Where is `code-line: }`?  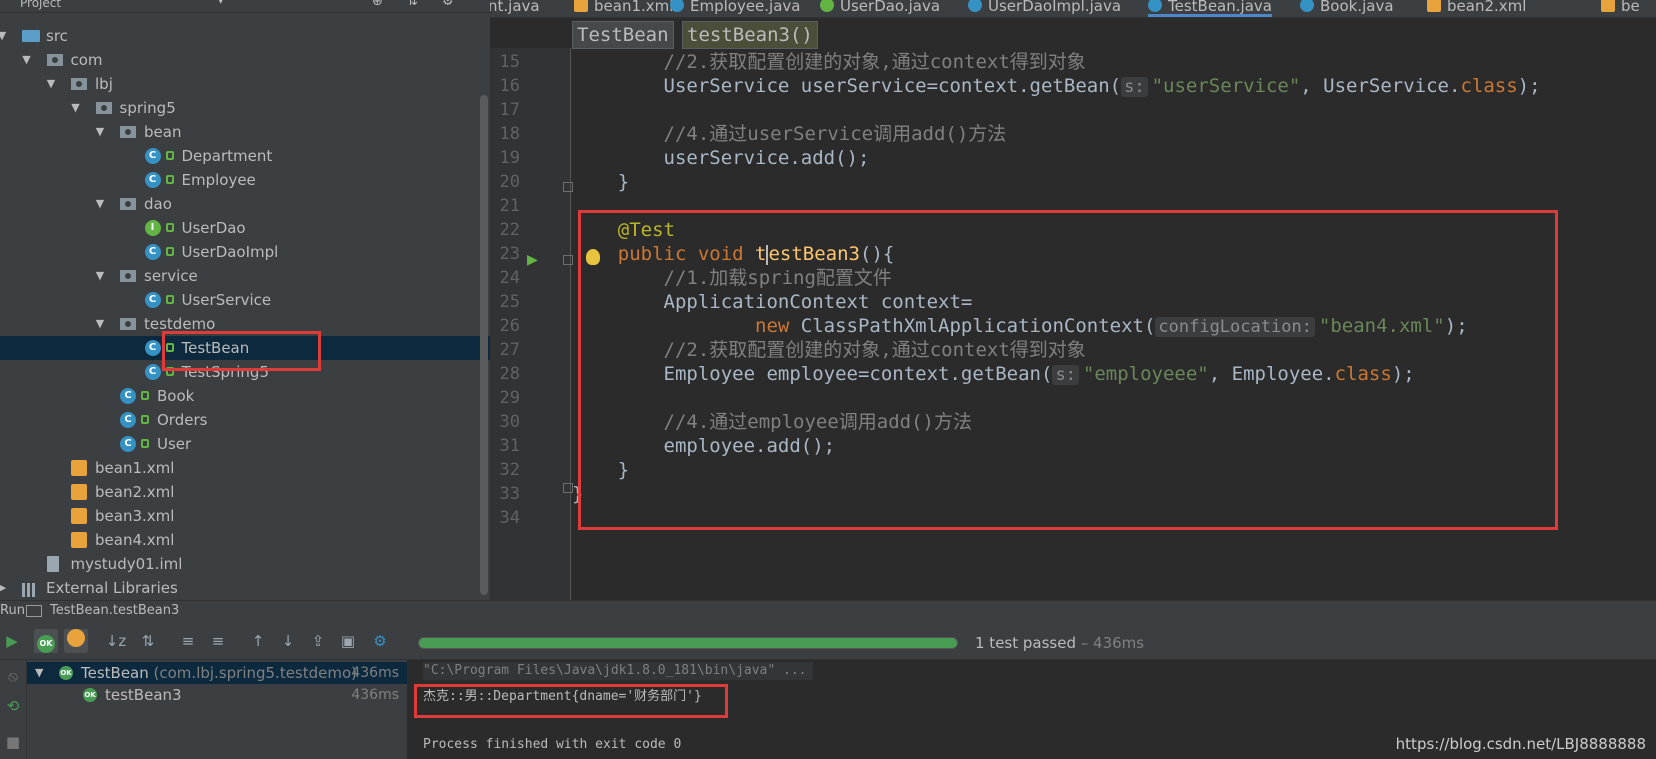
code-line: } is located at coordinates (600, 182).